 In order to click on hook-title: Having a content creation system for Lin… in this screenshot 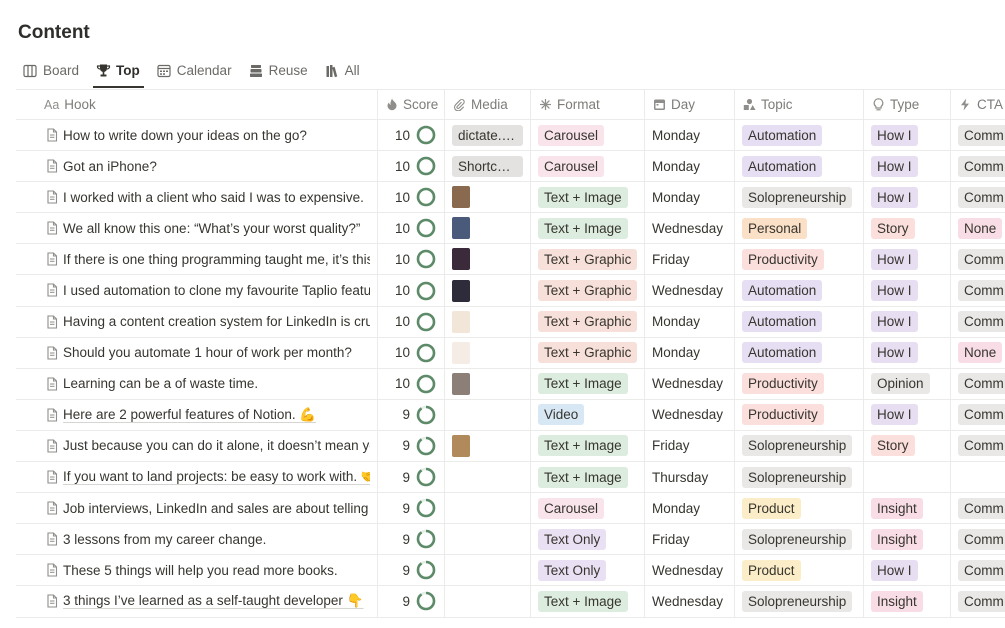, I will do `click(216, 321)`.